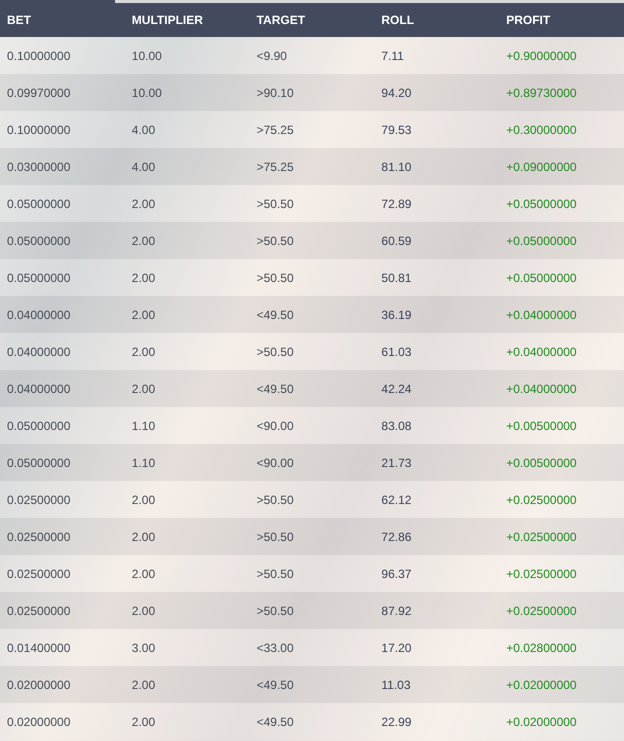  Describe the element at coordinates (167, 20) in the screenshot. I see `column-header: MULTIPLIER` at that location.